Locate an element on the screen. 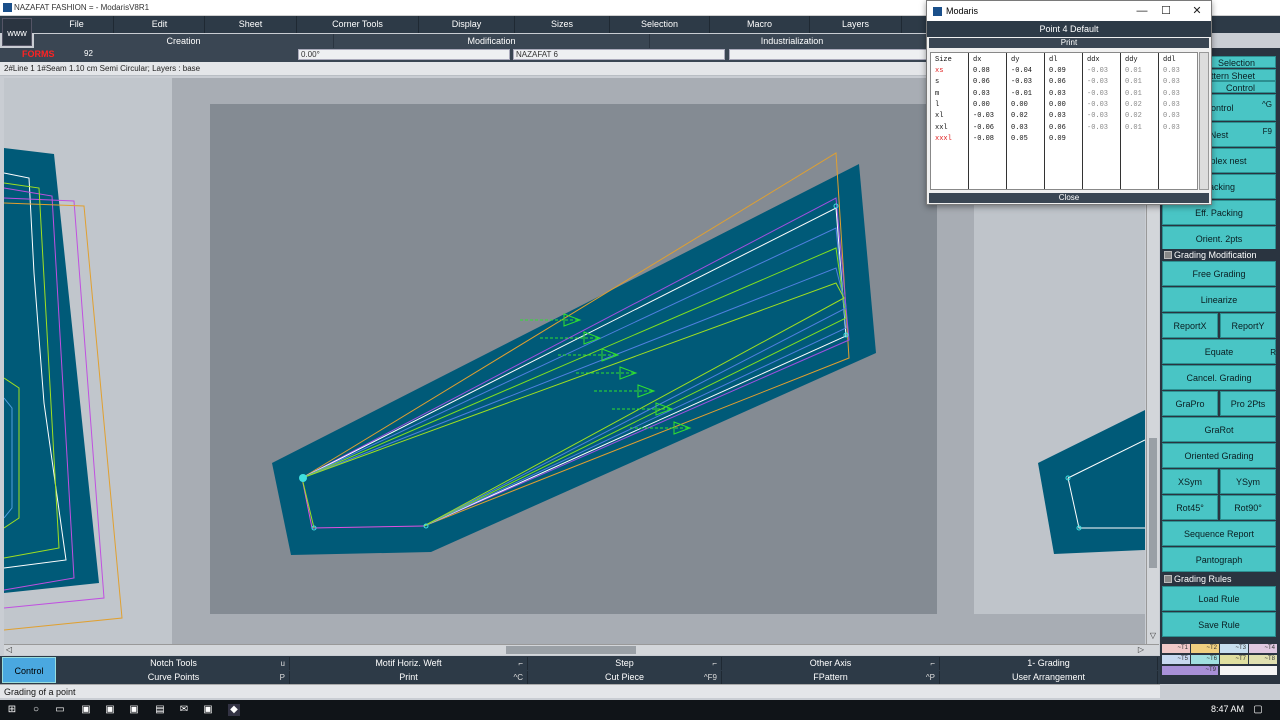 The image size is (1280, 720). close-window-icon: ✕ is located at coordinates (1197, 11).